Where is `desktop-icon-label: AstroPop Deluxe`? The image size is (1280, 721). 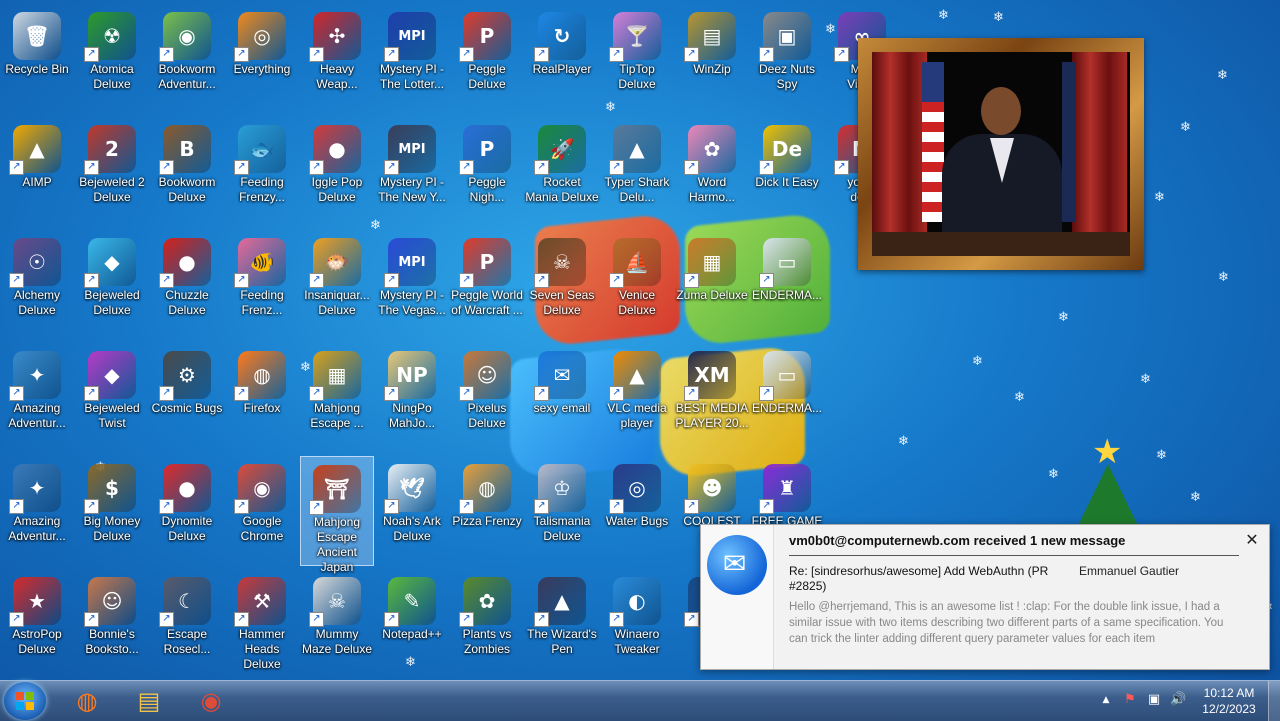
desktop-icon-label: AstroPop Deluxe is located at coordinates (37, 641).